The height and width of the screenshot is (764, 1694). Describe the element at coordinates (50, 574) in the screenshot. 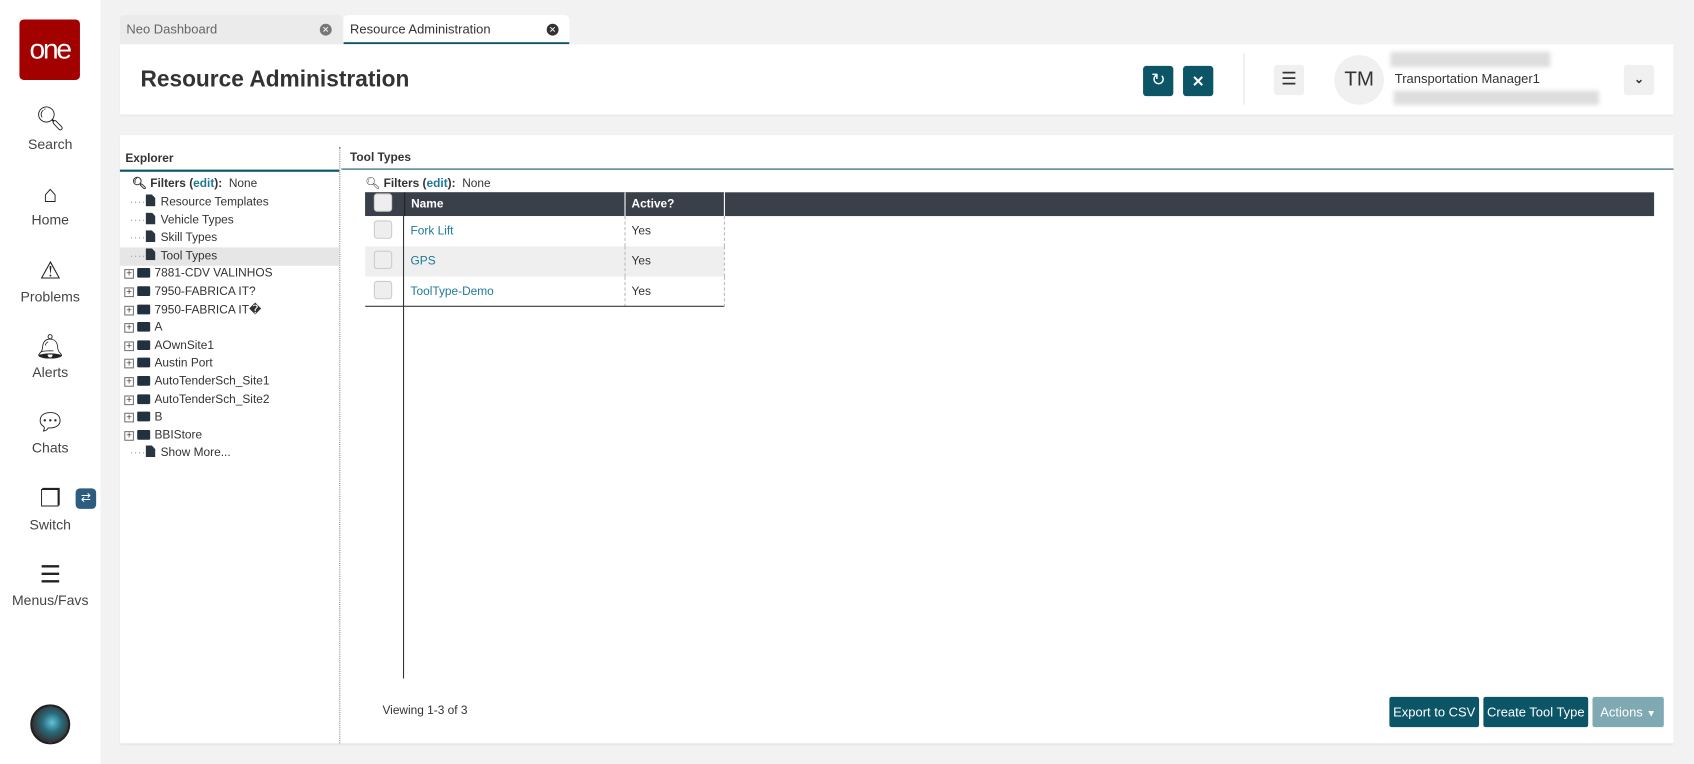

I see `menu-icon: ☰` at that location.